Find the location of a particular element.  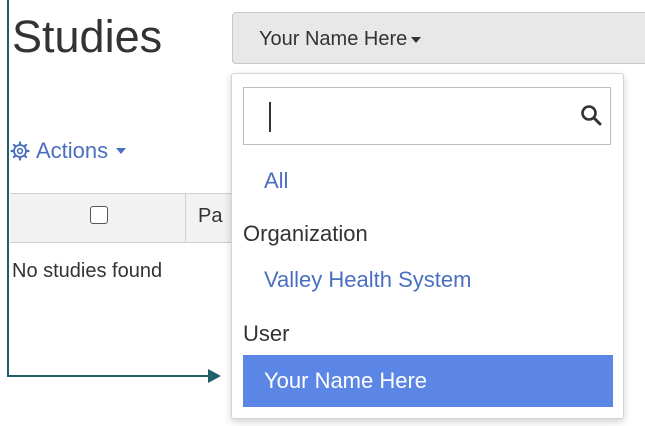

user-select-button: Your Name Here is located at coordinates (438, 38).